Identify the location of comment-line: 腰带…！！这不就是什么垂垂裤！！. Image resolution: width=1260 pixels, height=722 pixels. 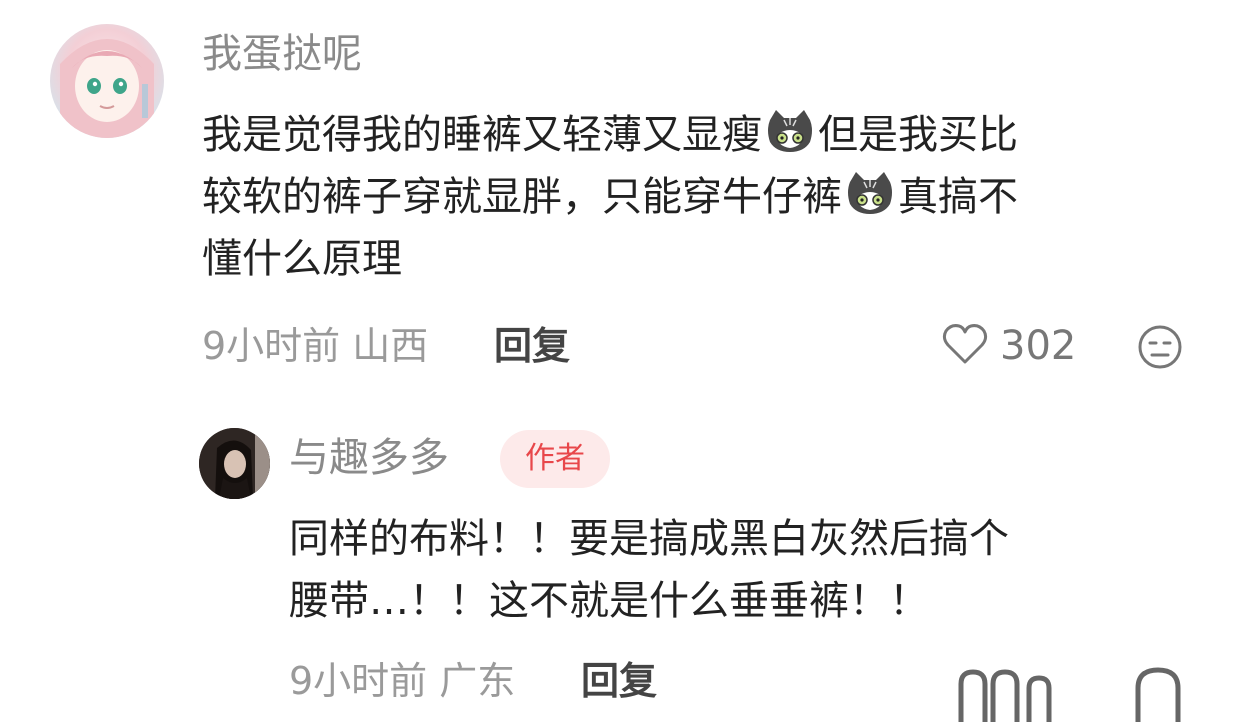
(609, 601).